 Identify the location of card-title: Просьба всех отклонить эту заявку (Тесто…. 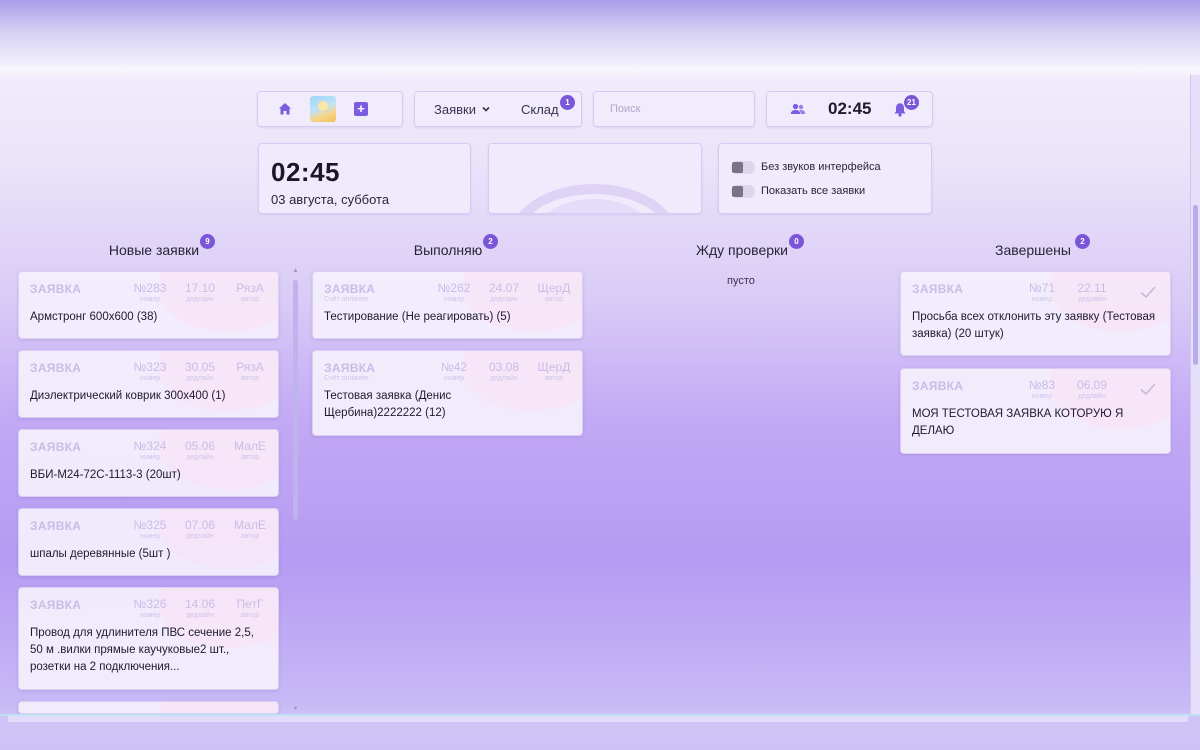
(1034, 325).